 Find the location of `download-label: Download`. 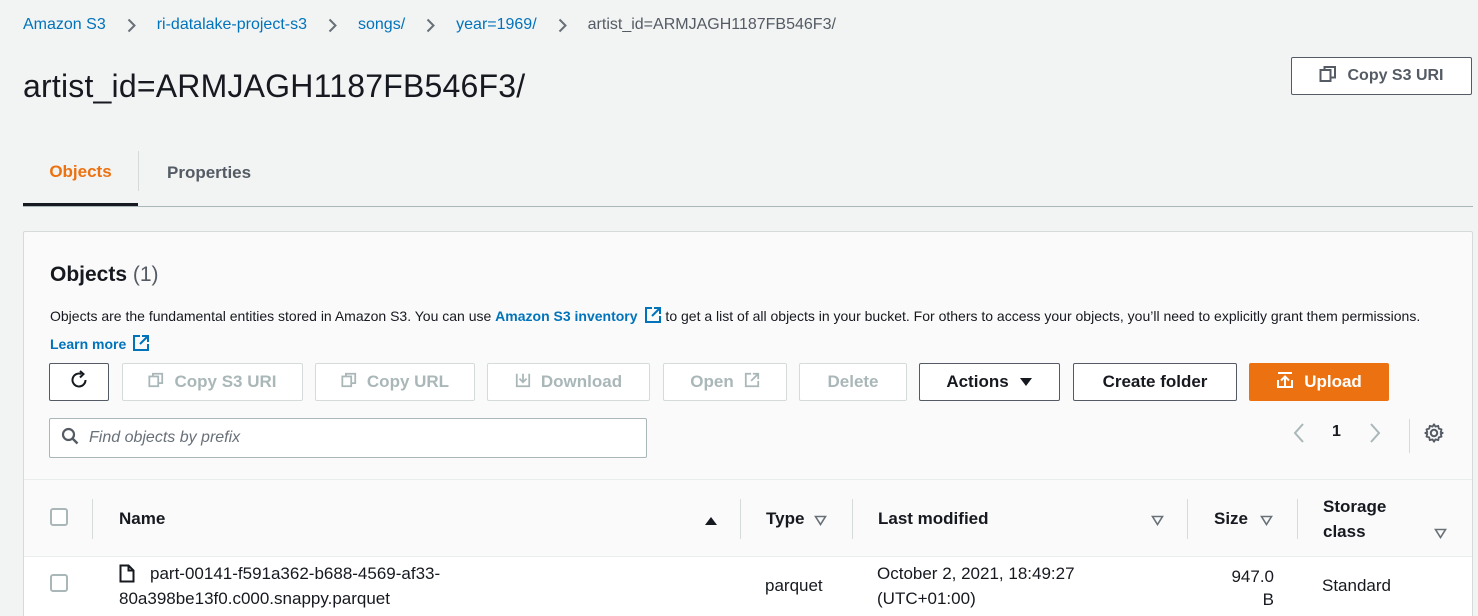

download-label: Download is located at coordinates (581, 381).